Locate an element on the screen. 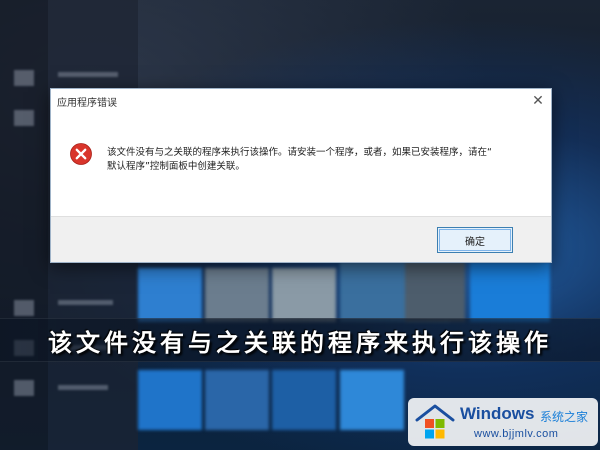  error-icon is located at coordinates (81, 154).